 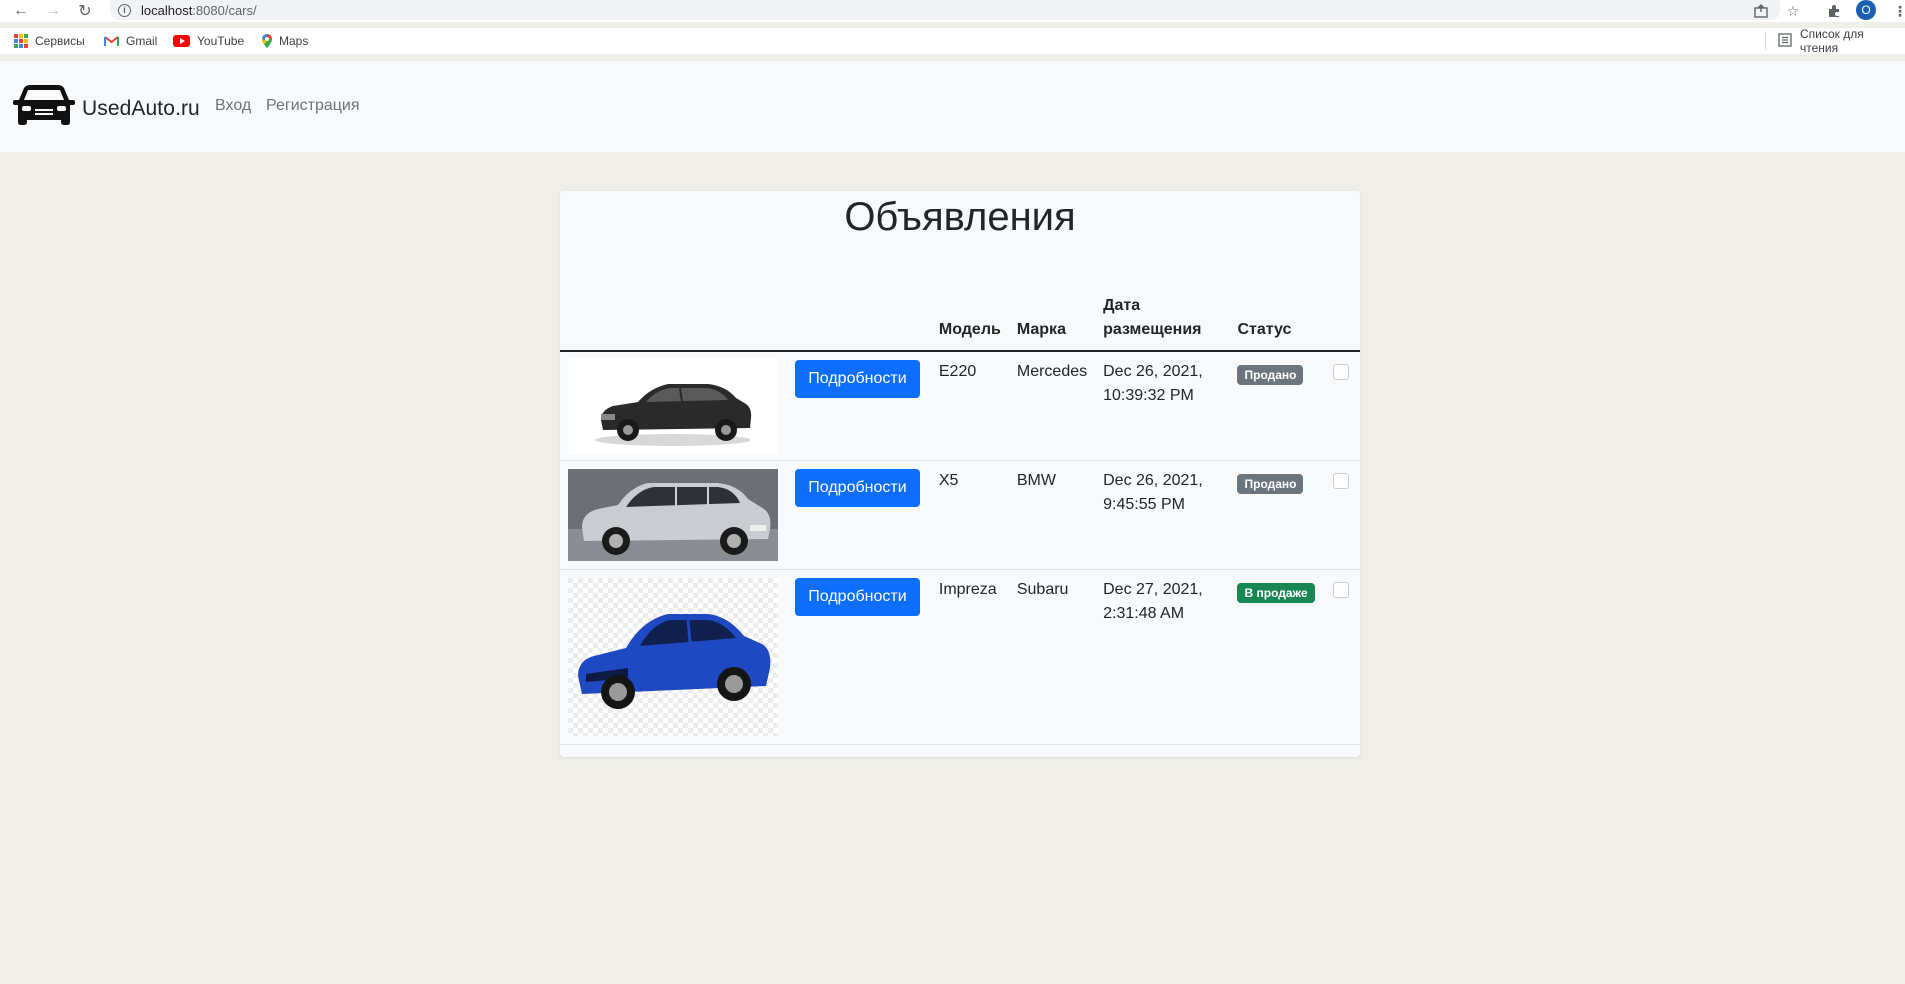 I want to click on header-action, so click(x=858, y=319).